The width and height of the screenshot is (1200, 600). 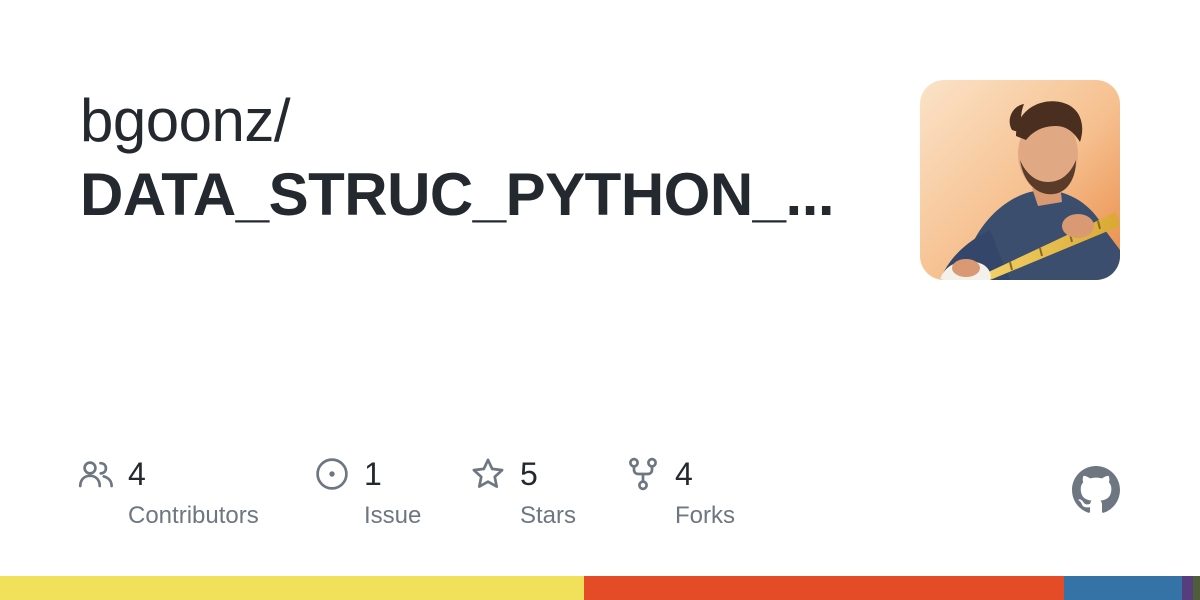 I want to click on forks-count: 4, so click(x=684, y=474).